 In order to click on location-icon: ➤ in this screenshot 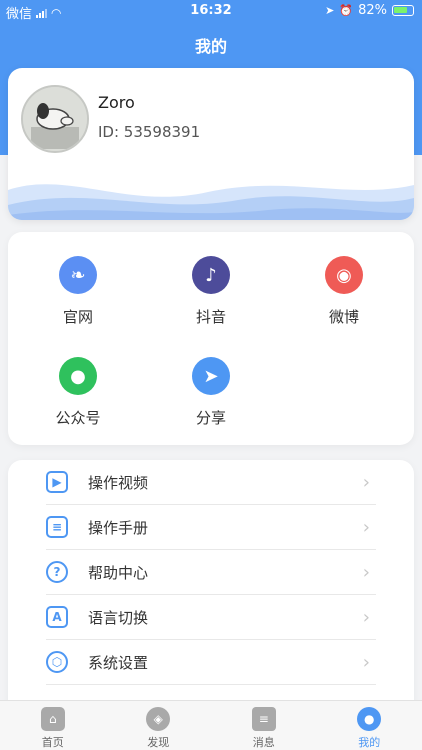, I will do `click(330, 10)`.